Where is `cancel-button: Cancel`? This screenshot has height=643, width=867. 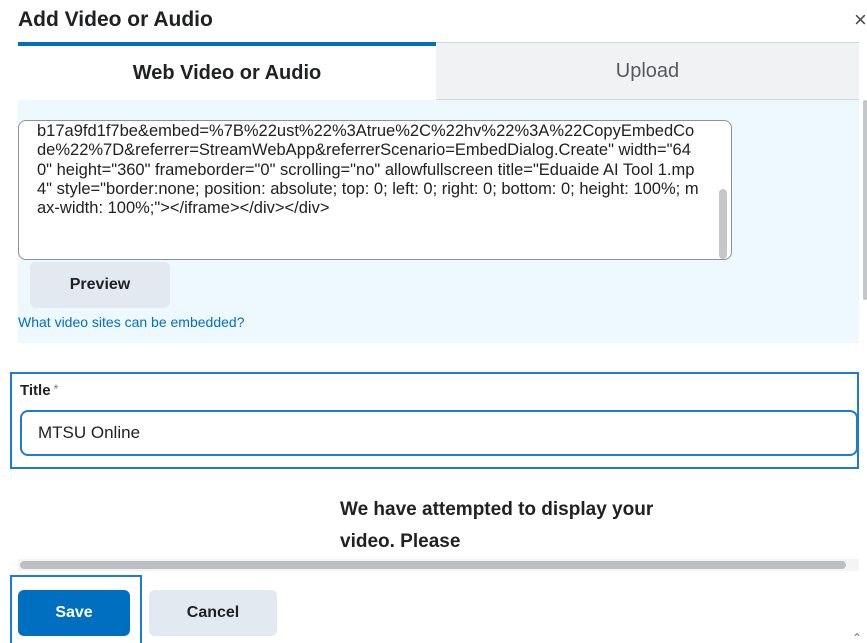
cancel-button: Cancel is located at coordinates (213, 613).